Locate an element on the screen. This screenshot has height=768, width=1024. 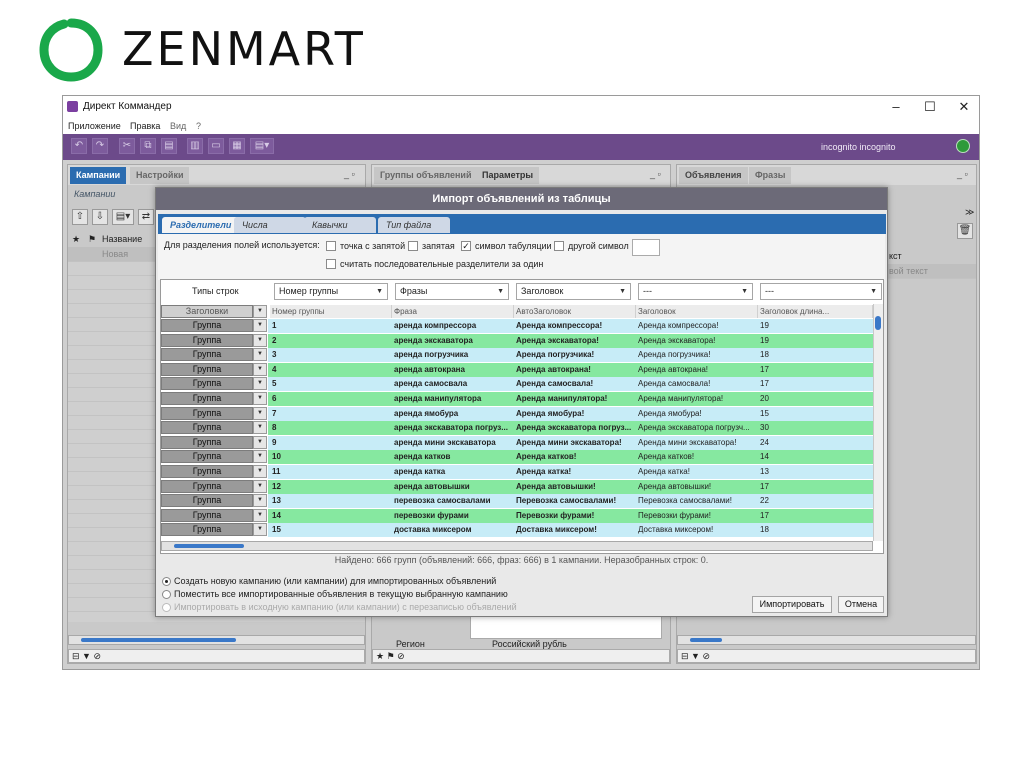
import-icon: ⇄ is located at coordinates (146, 217).